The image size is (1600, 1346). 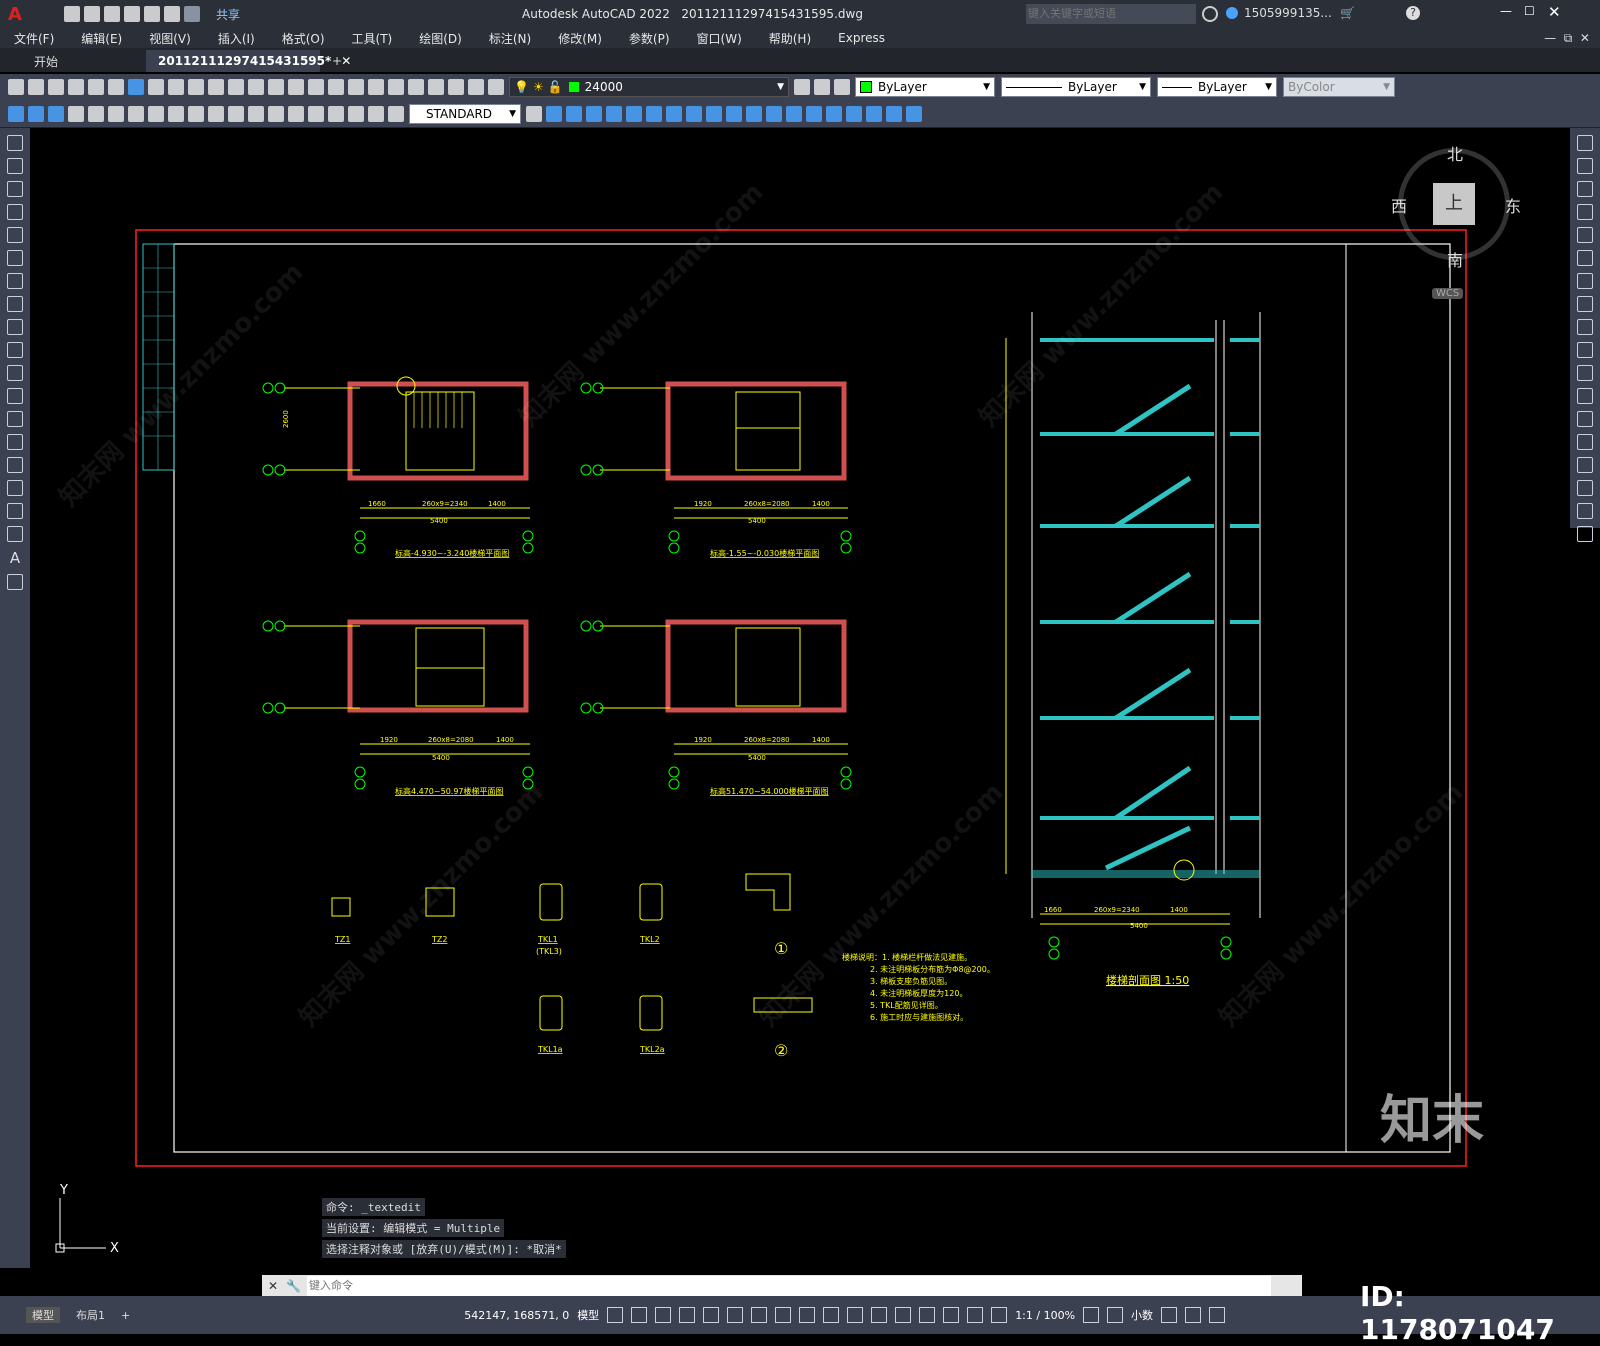 I want to click on trim-tool-icon, so click(x=1585, y=350).